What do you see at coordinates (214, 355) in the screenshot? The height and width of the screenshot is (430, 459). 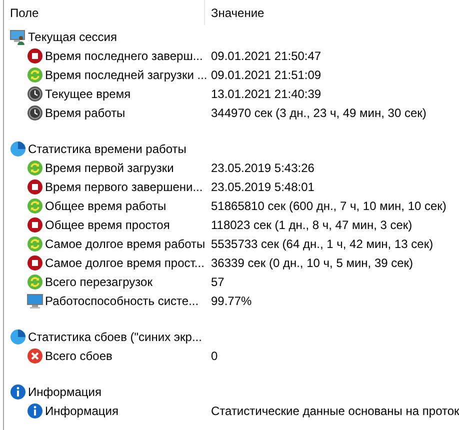 I see `field-value: 0` at bounding box center [214, 355].